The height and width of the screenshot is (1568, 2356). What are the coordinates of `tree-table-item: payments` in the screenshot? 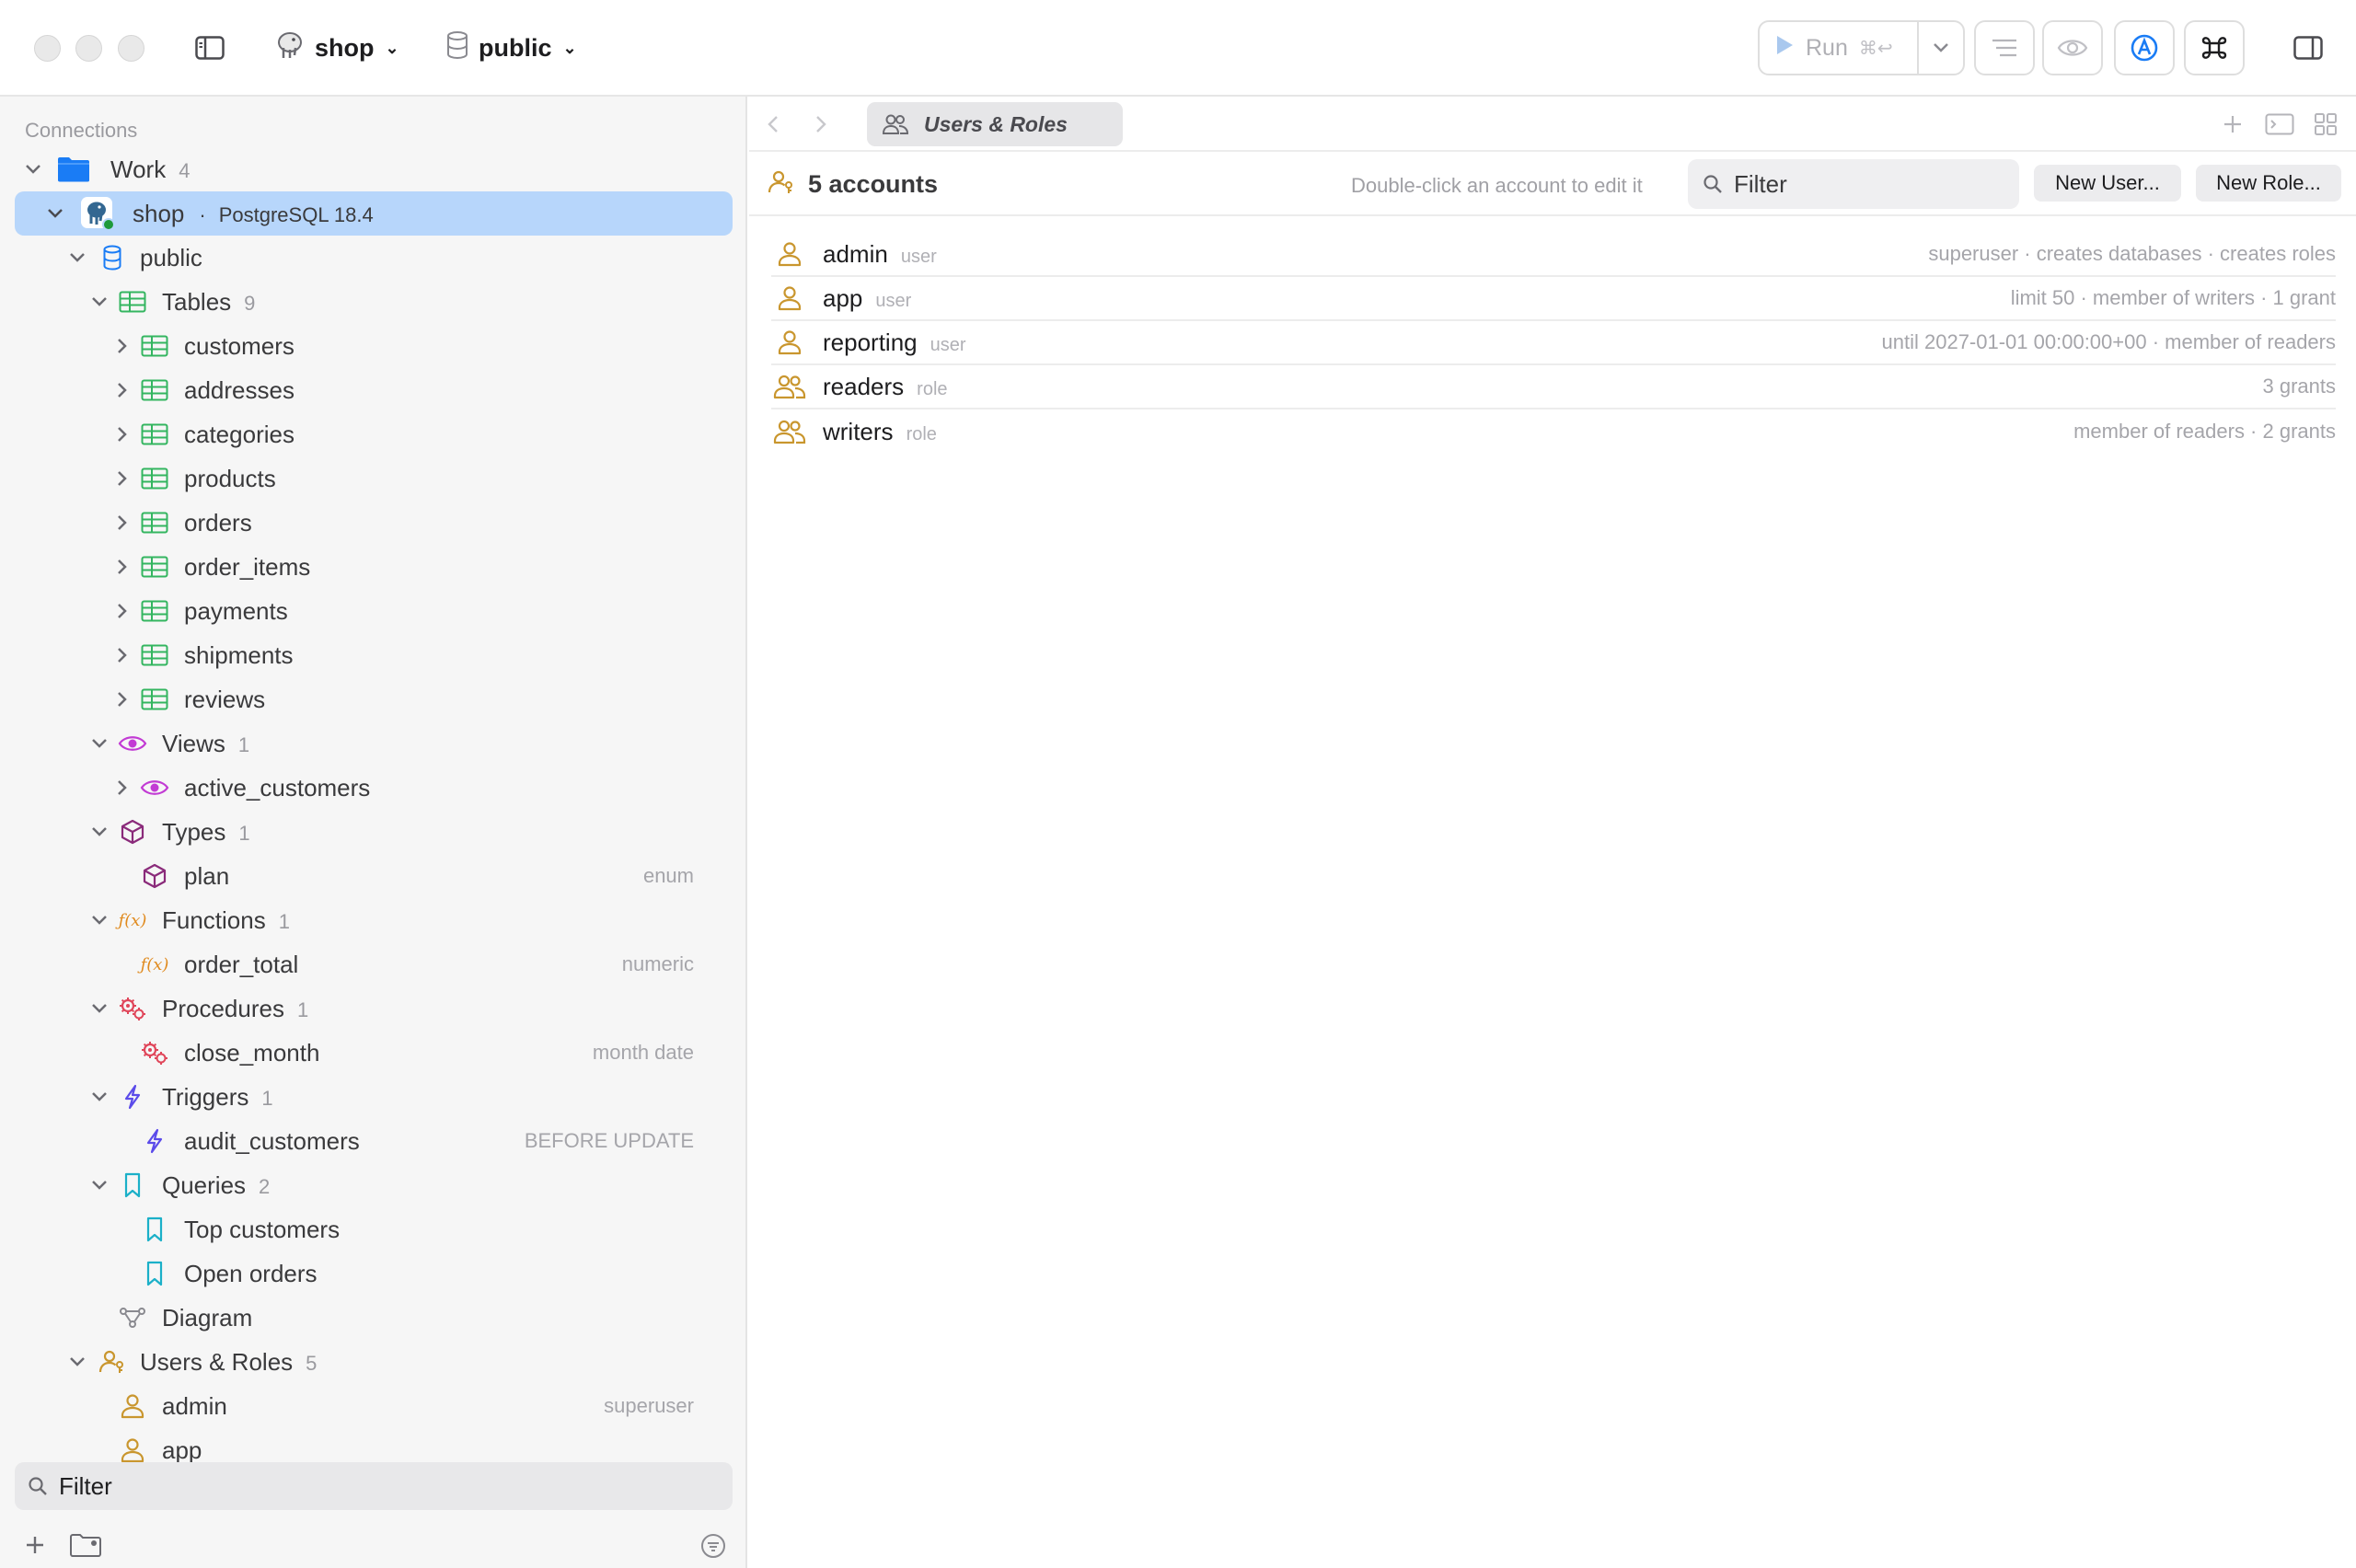 It's located at (373, 611).